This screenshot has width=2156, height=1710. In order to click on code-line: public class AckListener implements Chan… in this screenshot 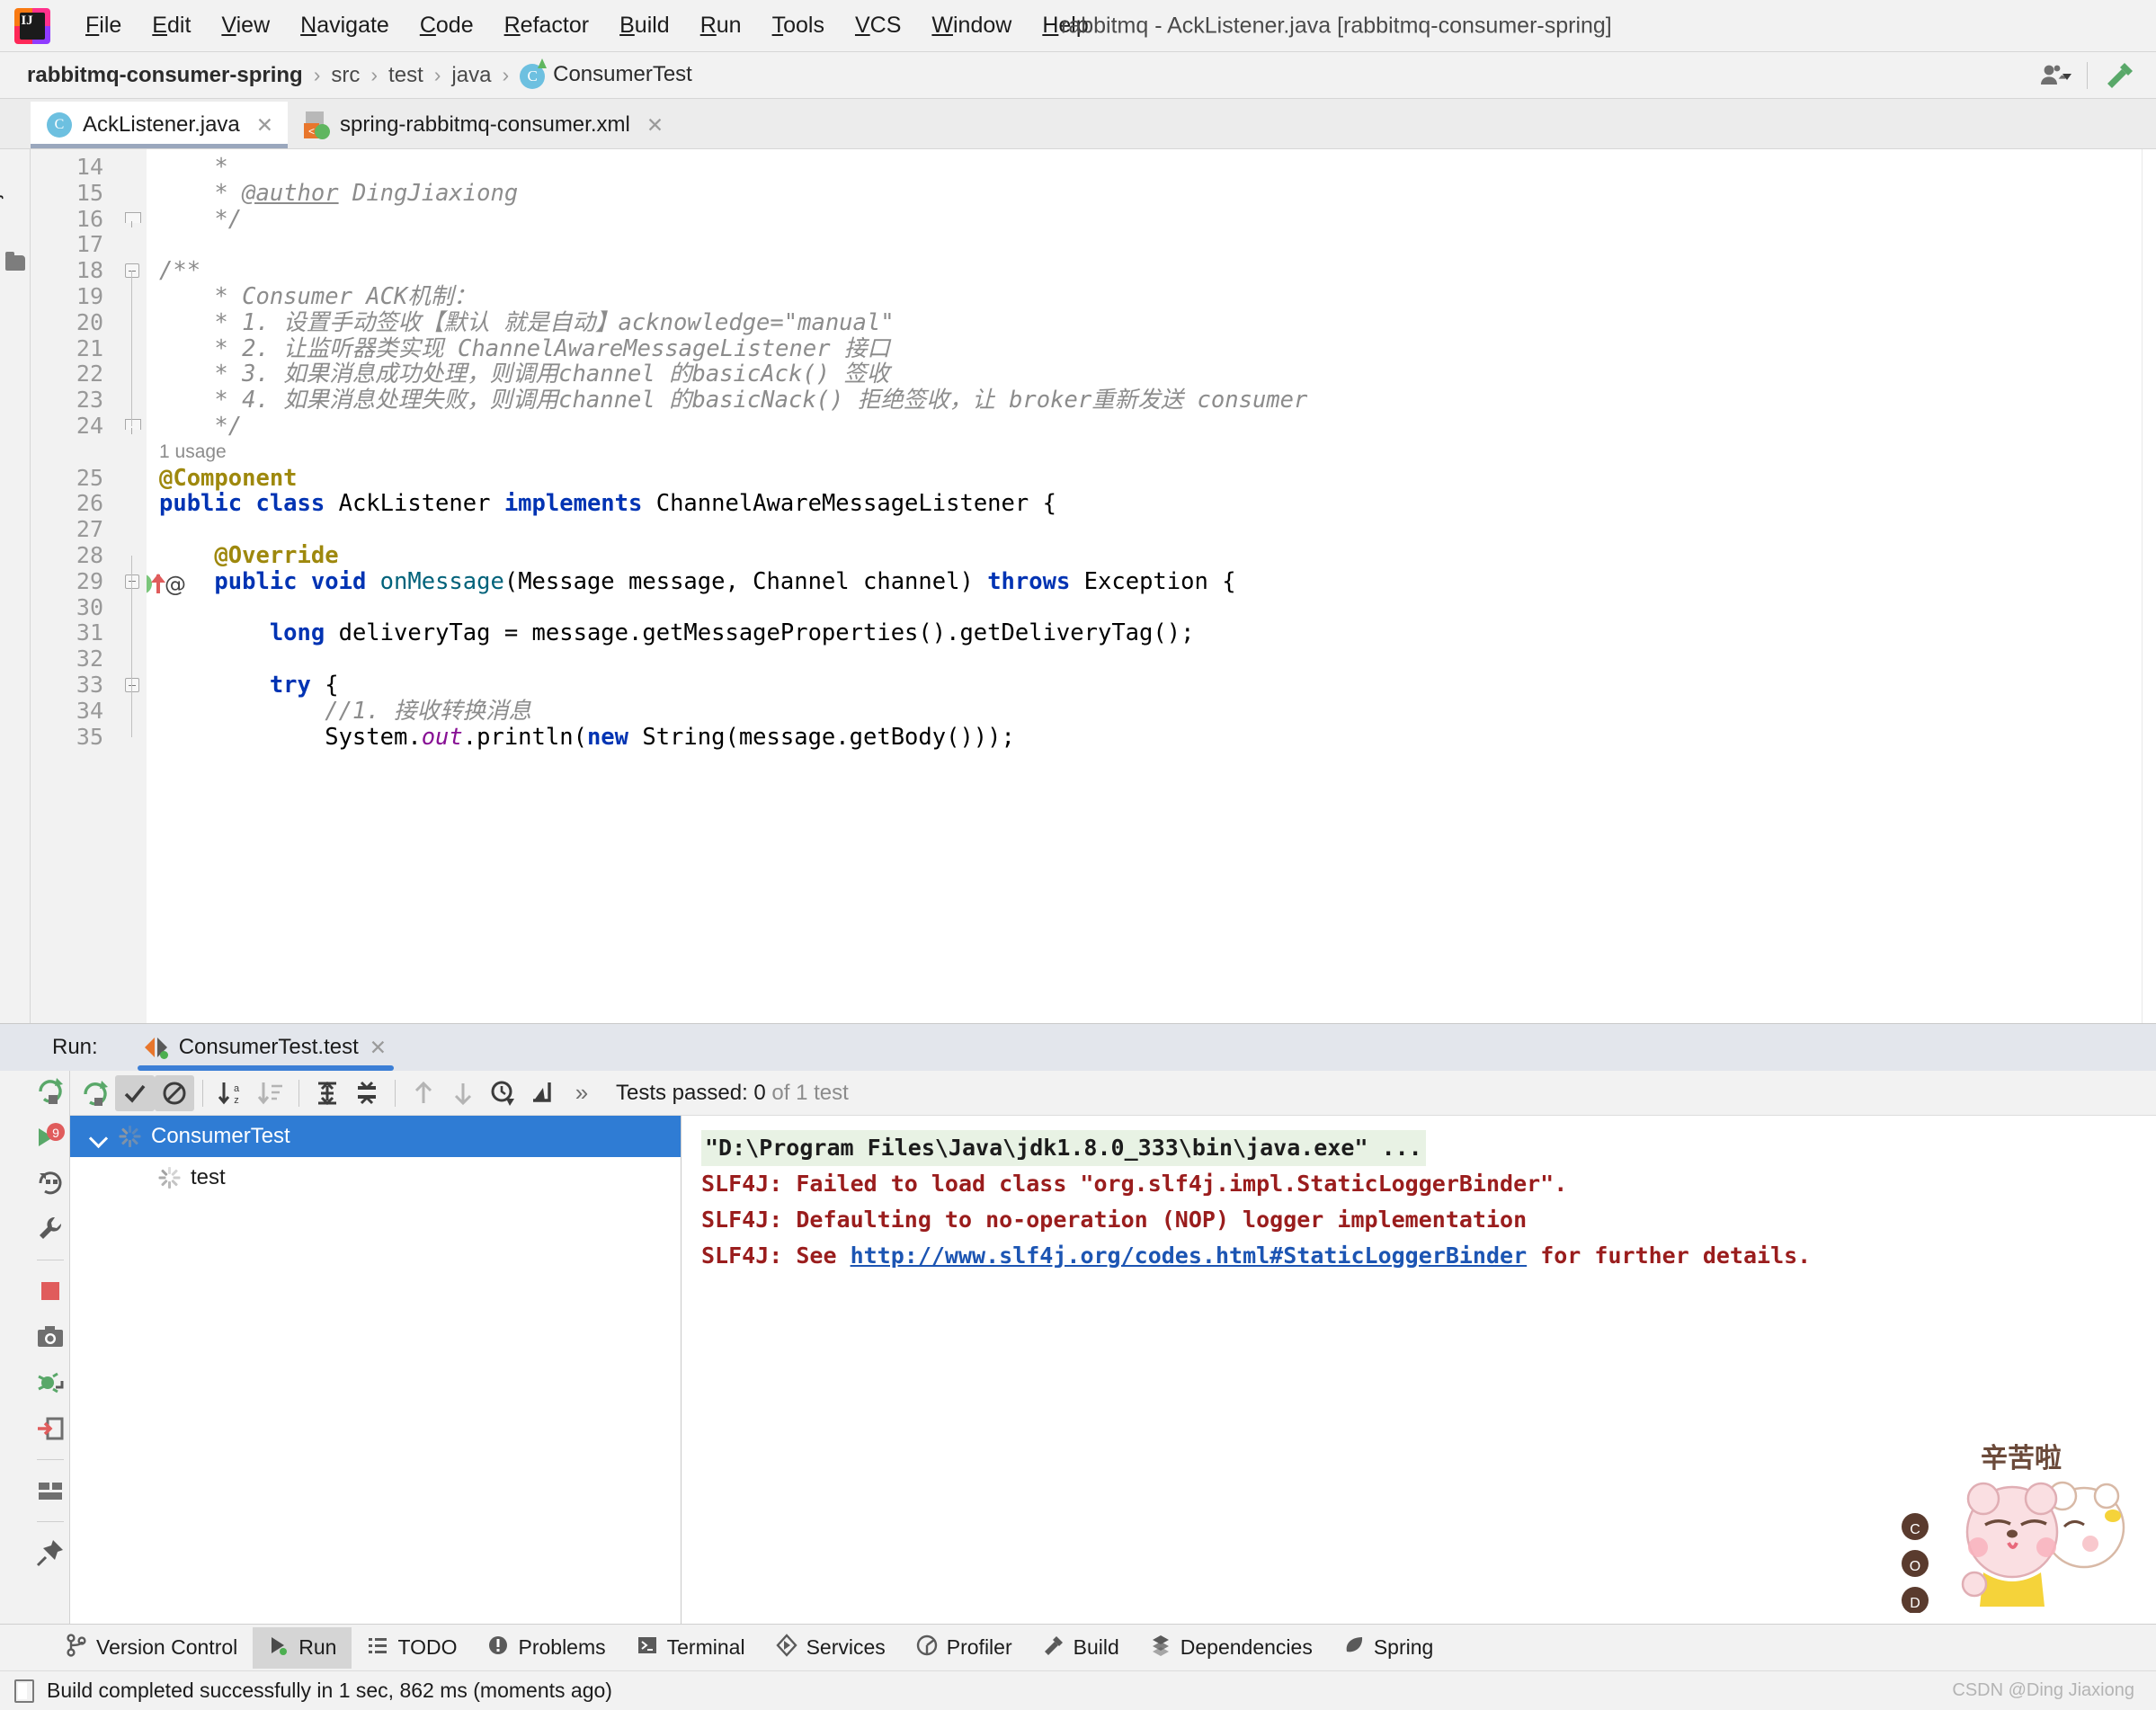, I will do `click(607, 504)`.